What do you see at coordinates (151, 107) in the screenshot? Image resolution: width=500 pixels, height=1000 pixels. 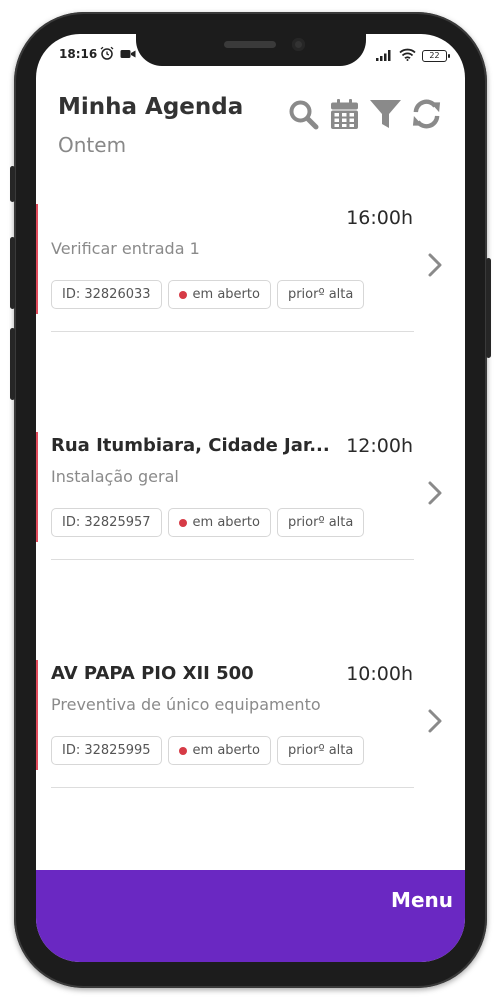 I see `page-title: Minha Agenda` at bounding box center [151, 107].